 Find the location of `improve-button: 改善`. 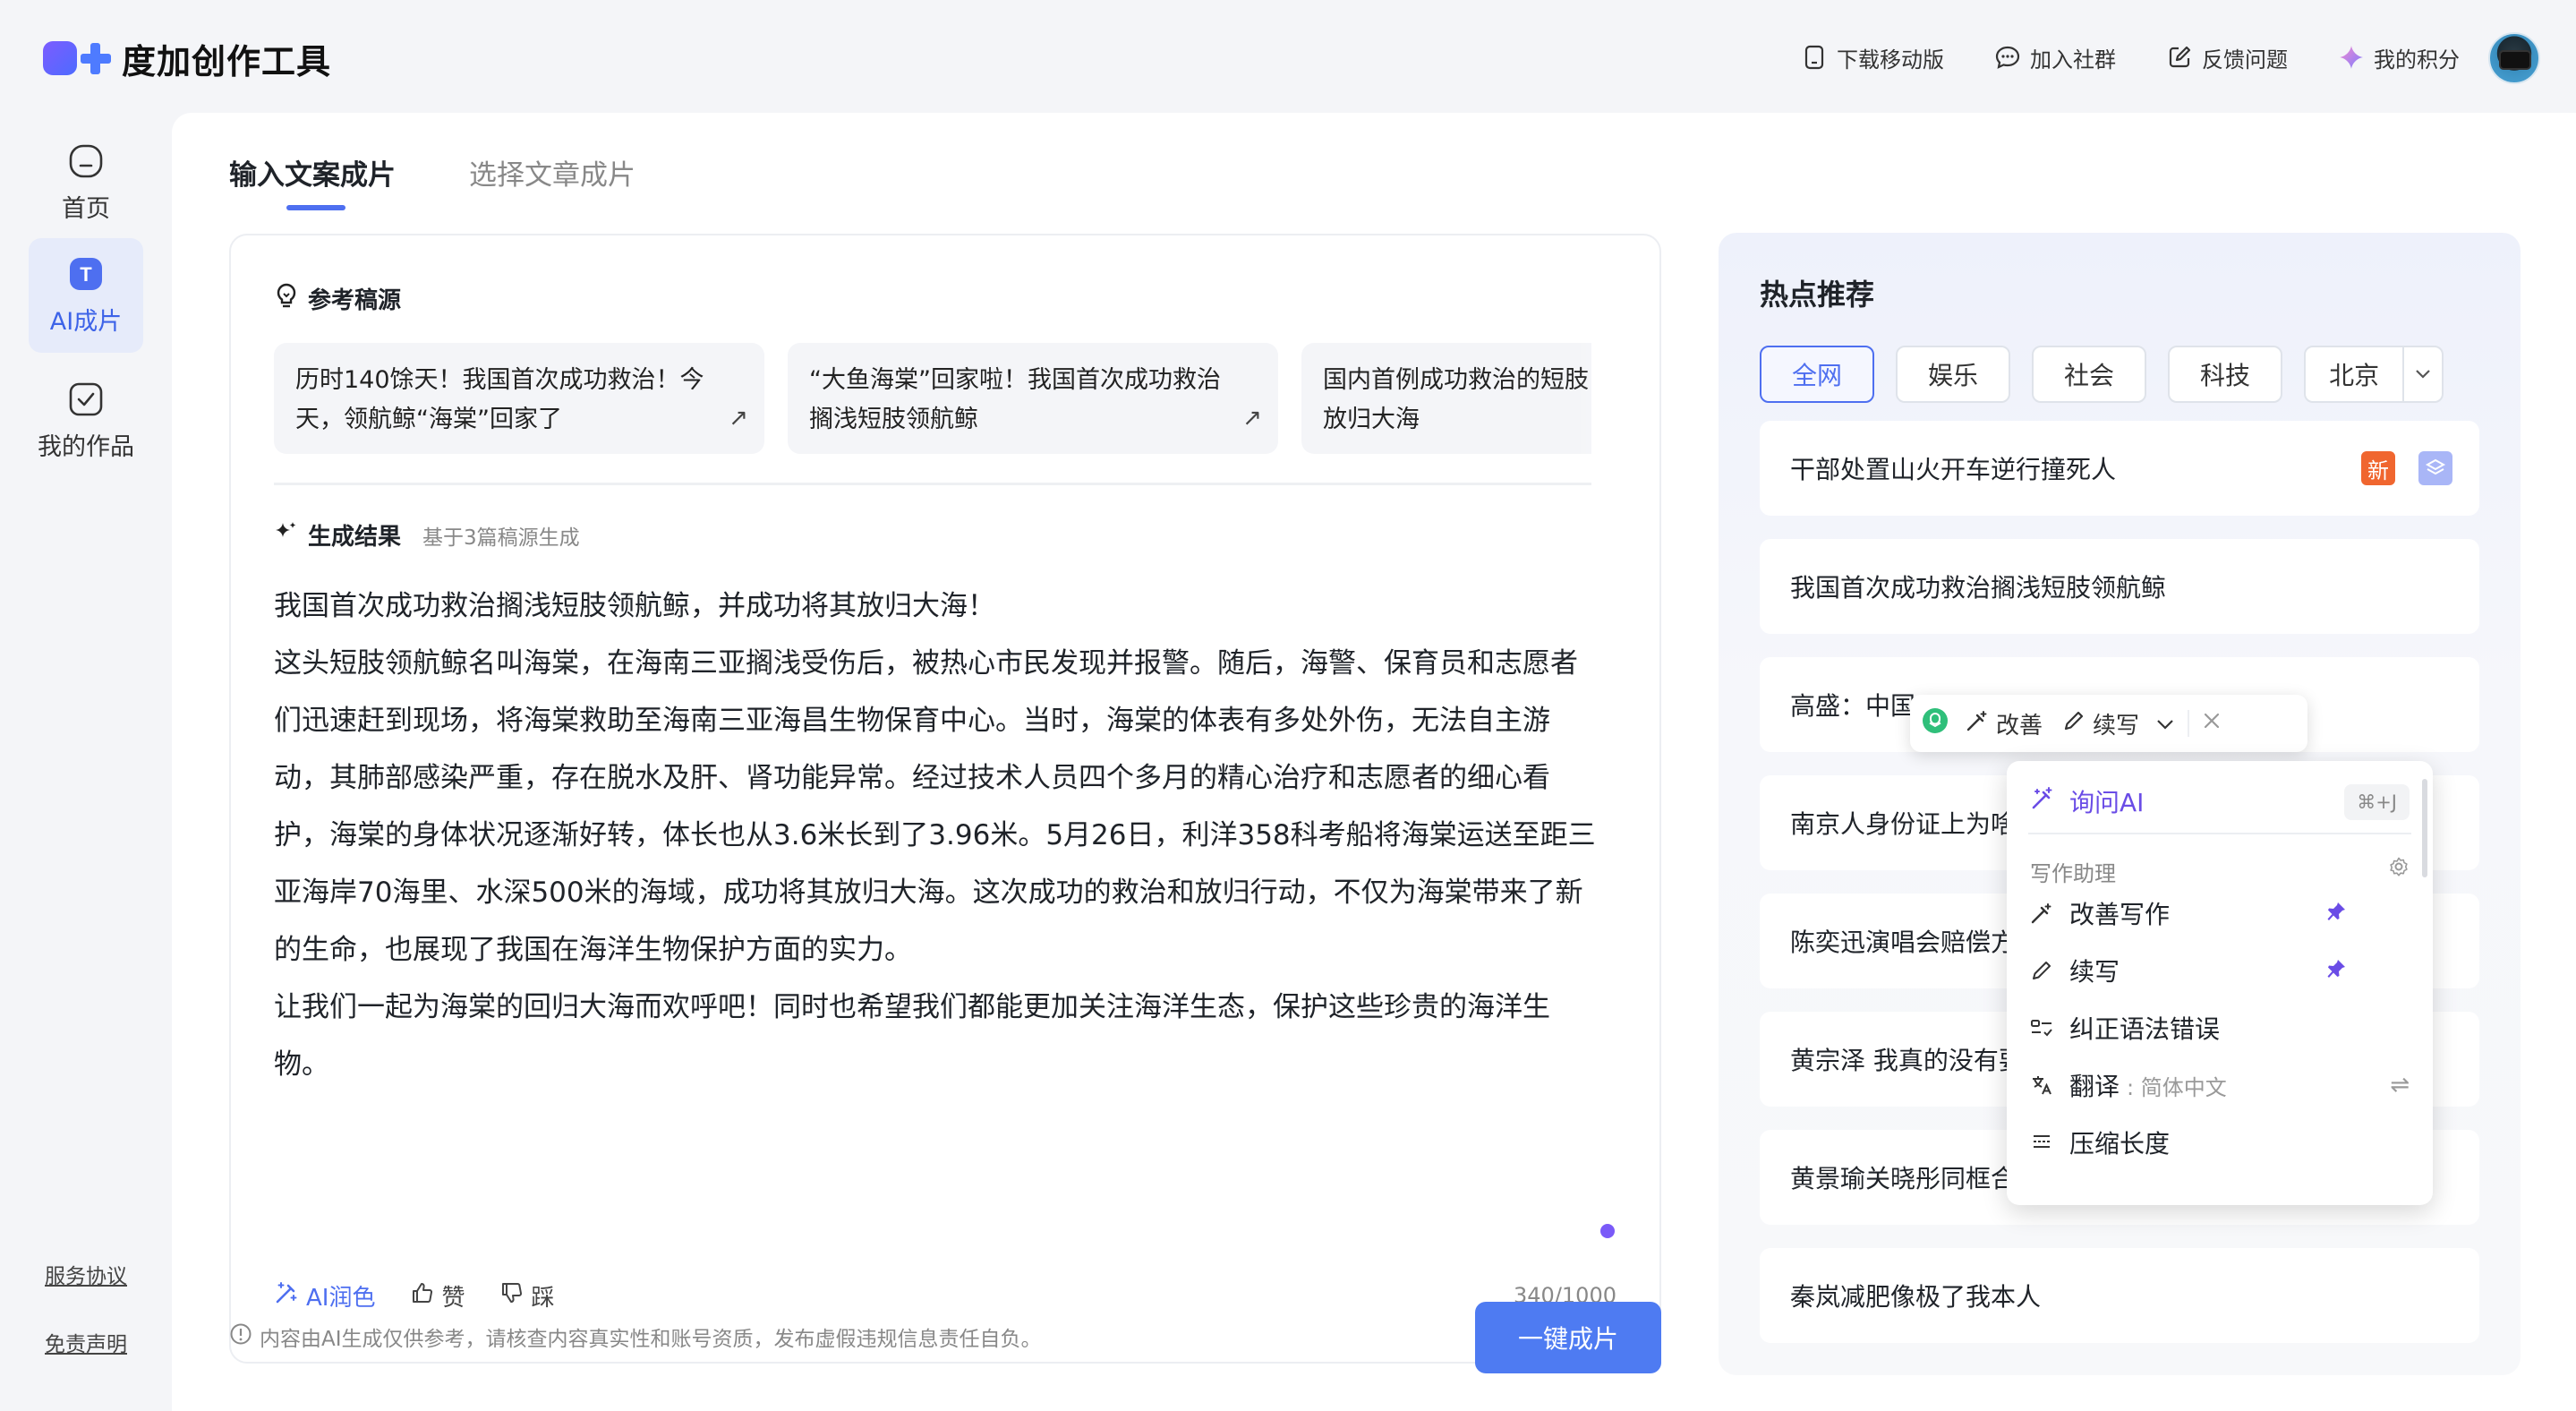

improve-button: 改善 is located at coordinates (2004, 723).